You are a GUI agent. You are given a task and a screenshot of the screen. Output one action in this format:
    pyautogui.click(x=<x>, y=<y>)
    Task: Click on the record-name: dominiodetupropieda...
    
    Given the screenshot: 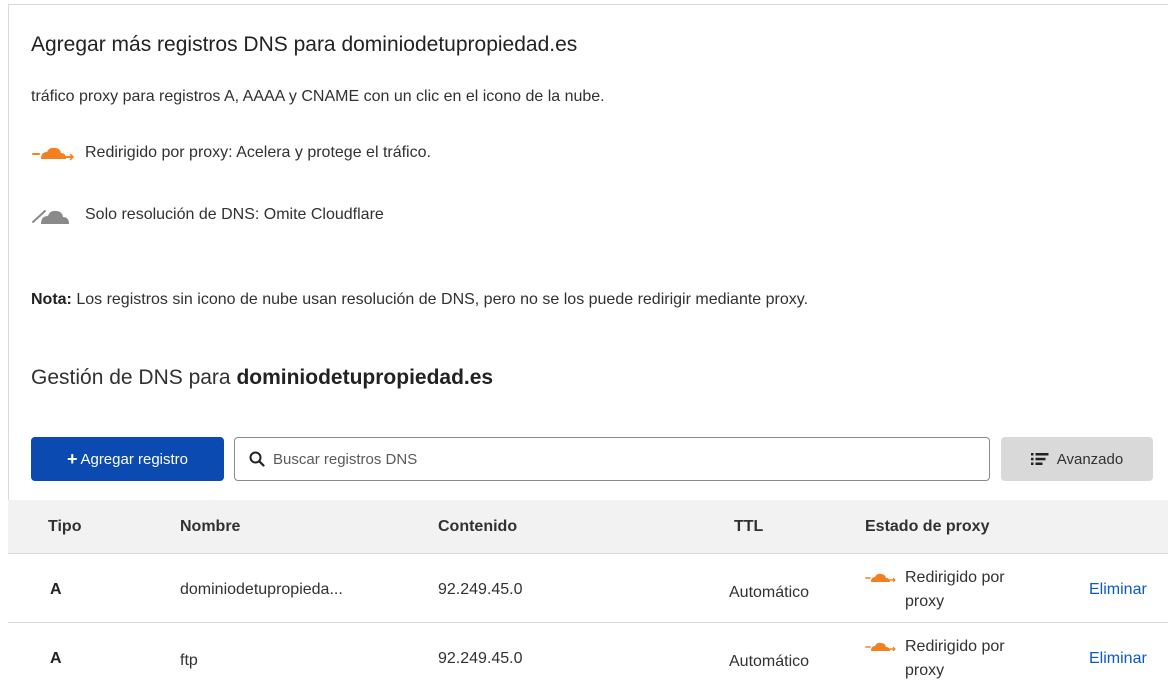 What is the action you would take?
    pyautogui.click(x=261, y=589)
    